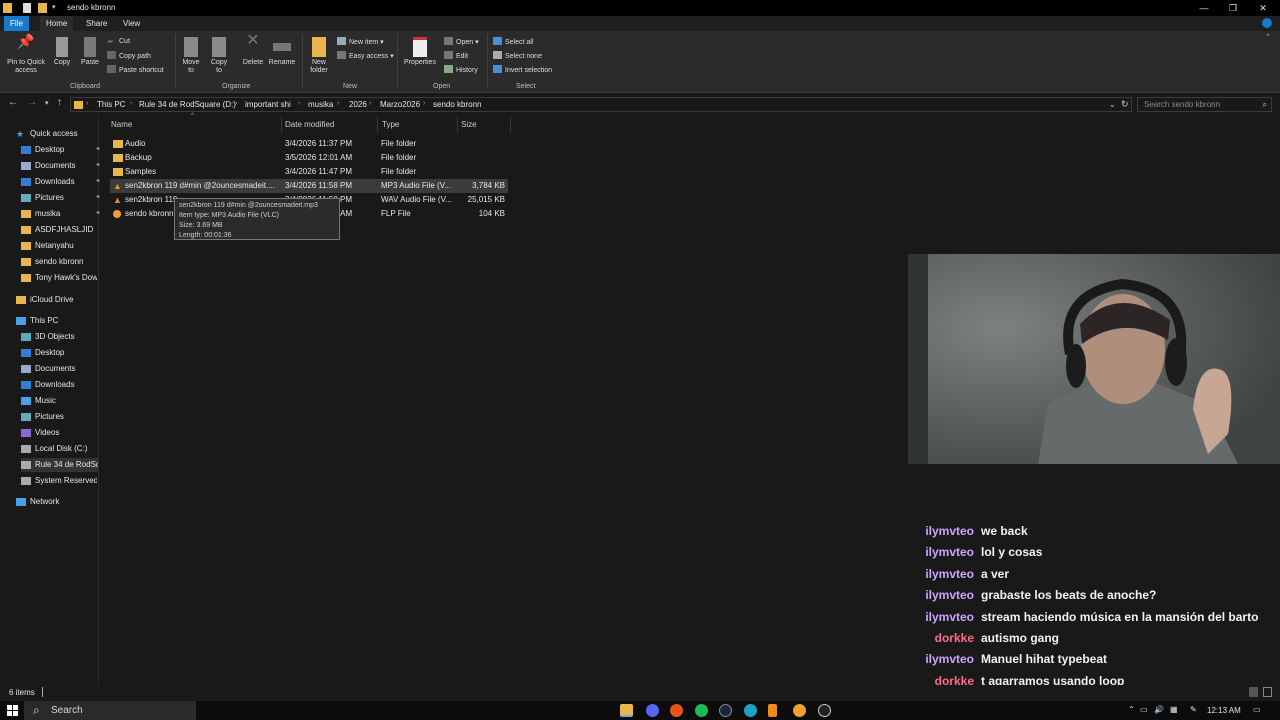 The image size is (1280, 720). I want to click on cut-button: ✂ Cut, so click(118, 41).